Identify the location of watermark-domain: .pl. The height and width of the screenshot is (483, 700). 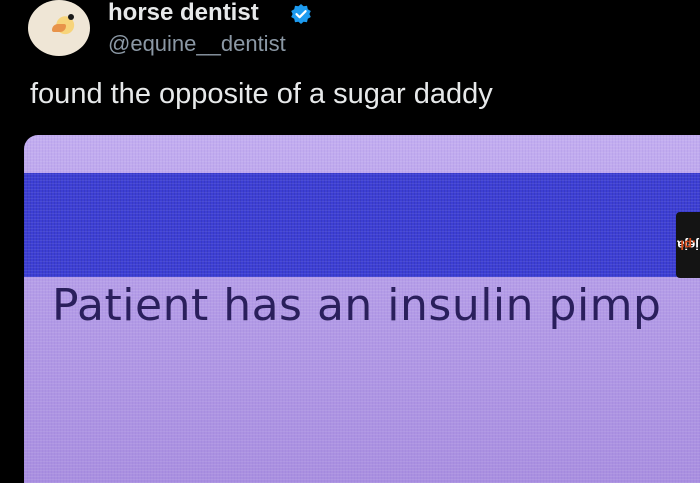
(688, 245).